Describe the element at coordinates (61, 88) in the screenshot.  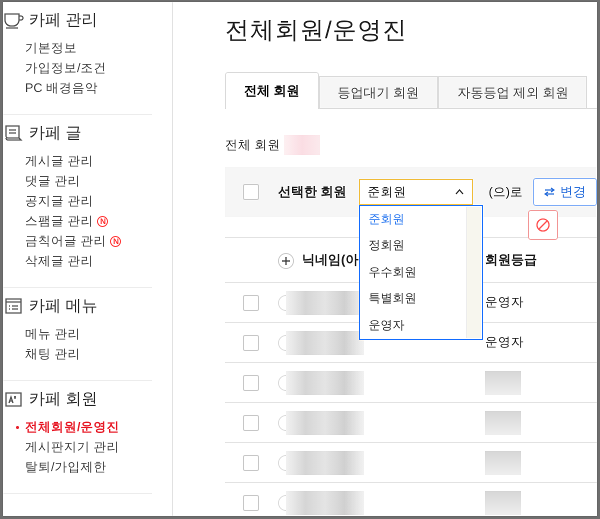
I see `sidebar-item: PC 배경음악` at that location.